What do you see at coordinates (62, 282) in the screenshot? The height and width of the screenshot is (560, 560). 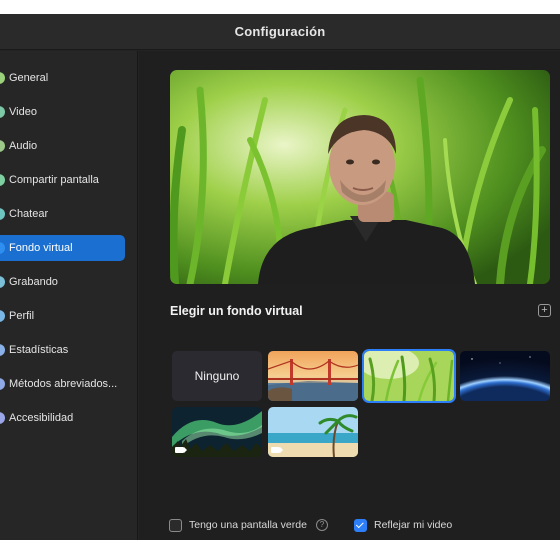 I see `sidebar-item-recording: Grabando` at bounding box center [62, 282].